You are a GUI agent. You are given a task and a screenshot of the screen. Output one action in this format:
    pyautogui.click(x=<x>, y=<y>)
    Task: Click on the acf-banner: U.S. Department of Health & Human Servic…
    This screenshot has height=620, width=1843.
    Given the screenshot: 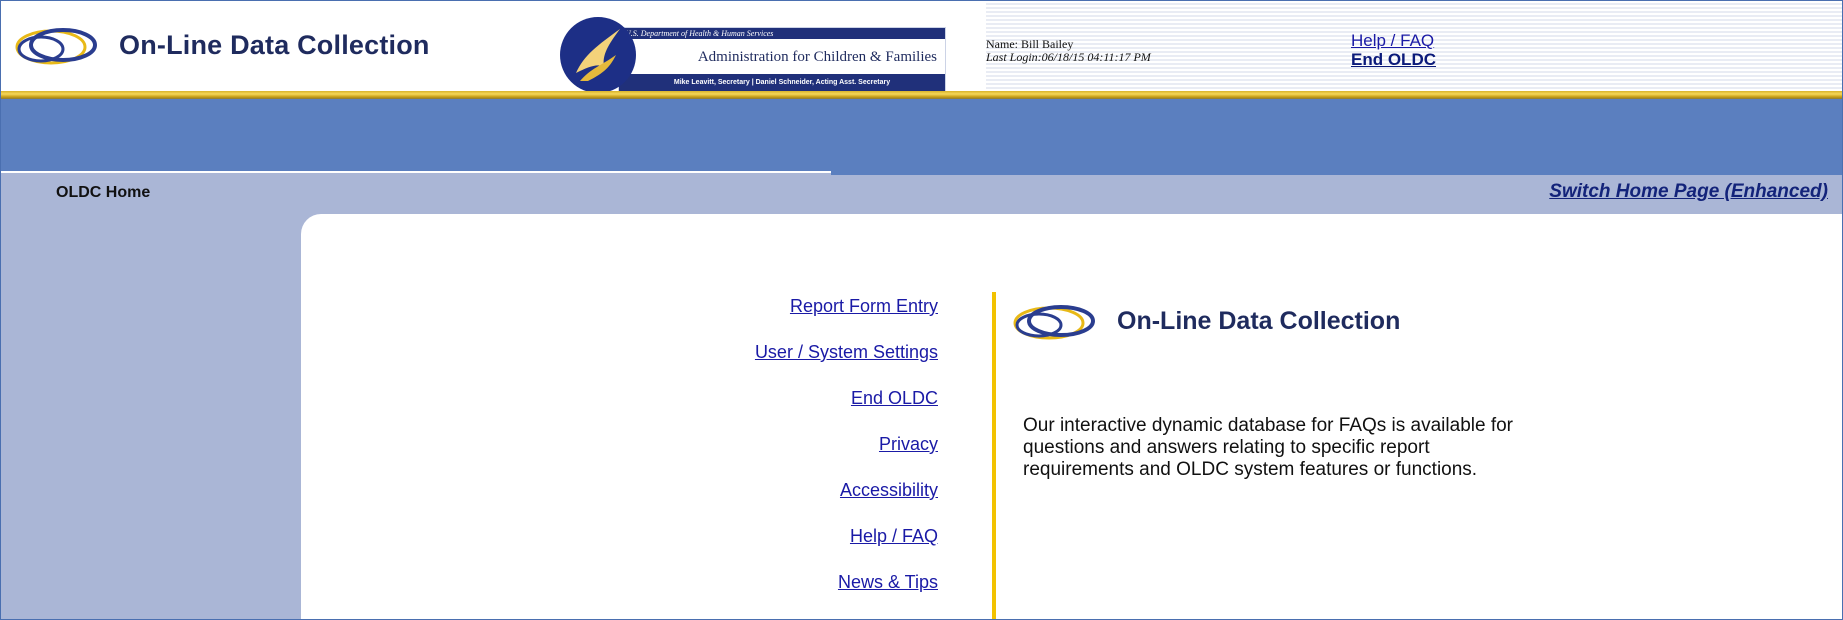 What is the action you would take?
    pyautogui.click(x=782, y=59)
    